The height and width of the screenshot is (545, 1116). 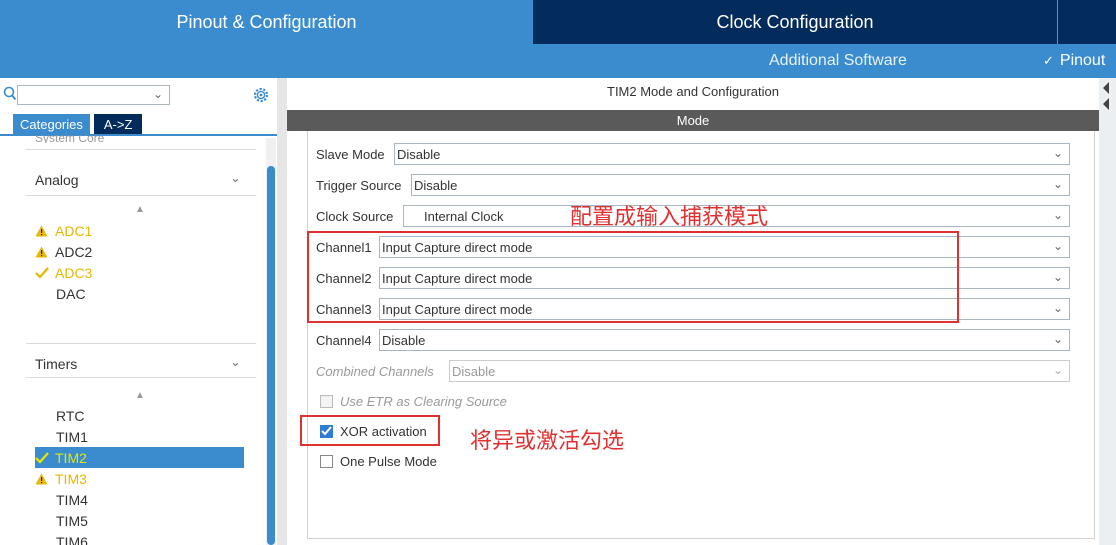 I want to click on slave-mode-select: Disable ⌄, so click(x=732, y=154).